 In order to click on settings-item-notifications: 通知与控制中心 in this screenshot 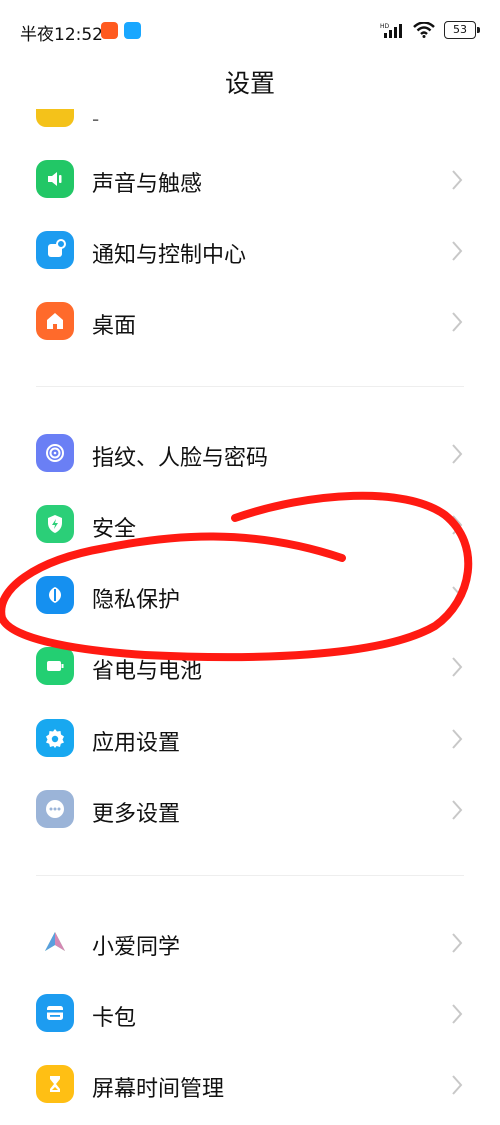, I will do `click(250, 251)`.